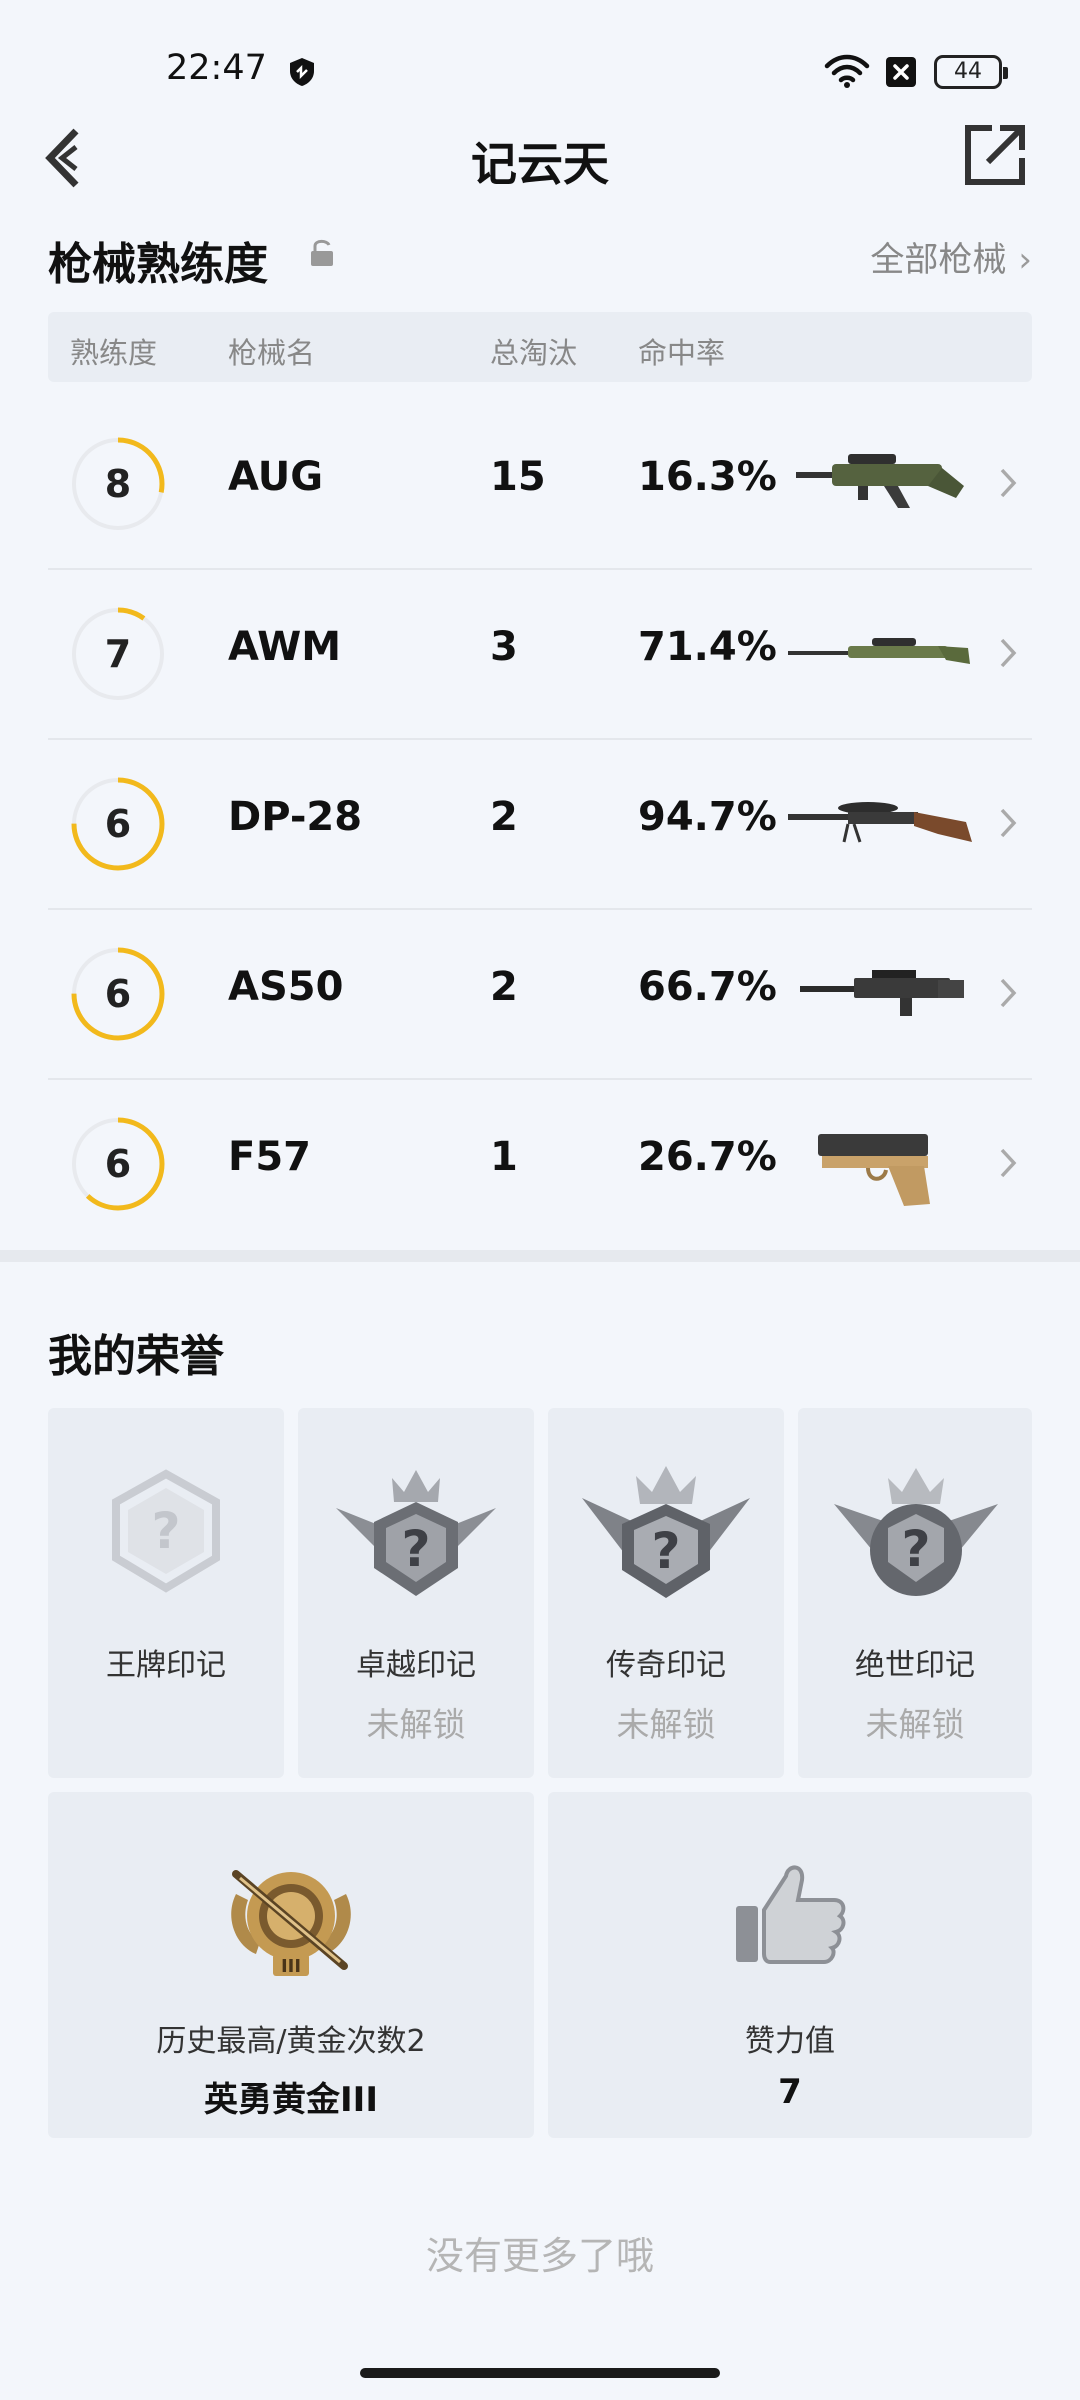 Image resolution: width=1080 pixels, height=2400 pixels. What do you see at coordinates (915, 1665) in the screenshot?
I see `honor-mark-name: 绝世印记` at bounding box center [915, 1665].